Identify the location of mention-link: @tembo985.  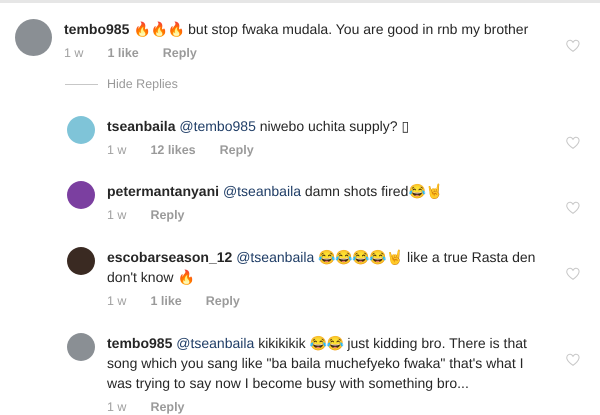
(217, 126).